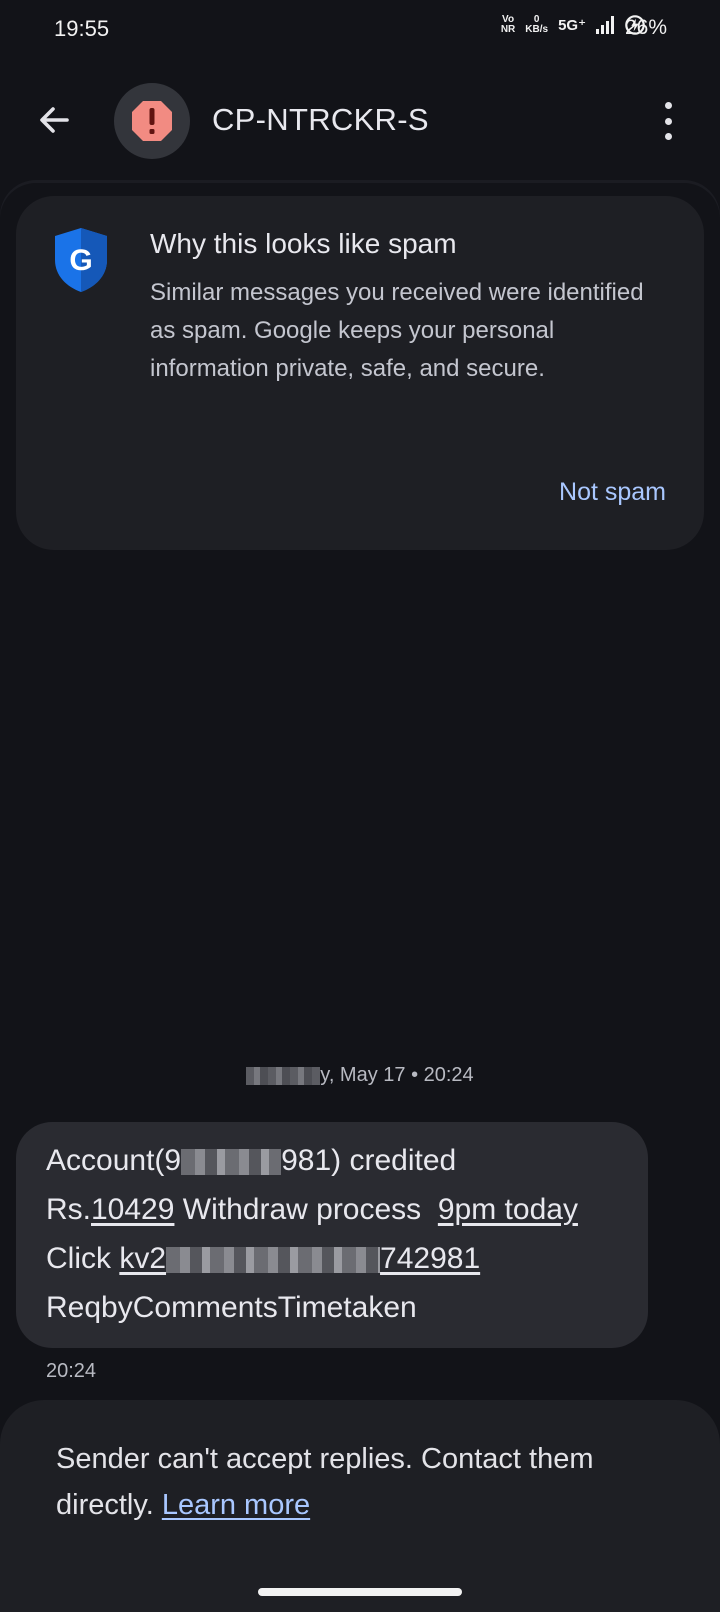 The height and width of the screenshot is (1612, 720). Describe the element at coordinates (645, 27) in the screenshot. I see `battery-percent: 26%` at that location.